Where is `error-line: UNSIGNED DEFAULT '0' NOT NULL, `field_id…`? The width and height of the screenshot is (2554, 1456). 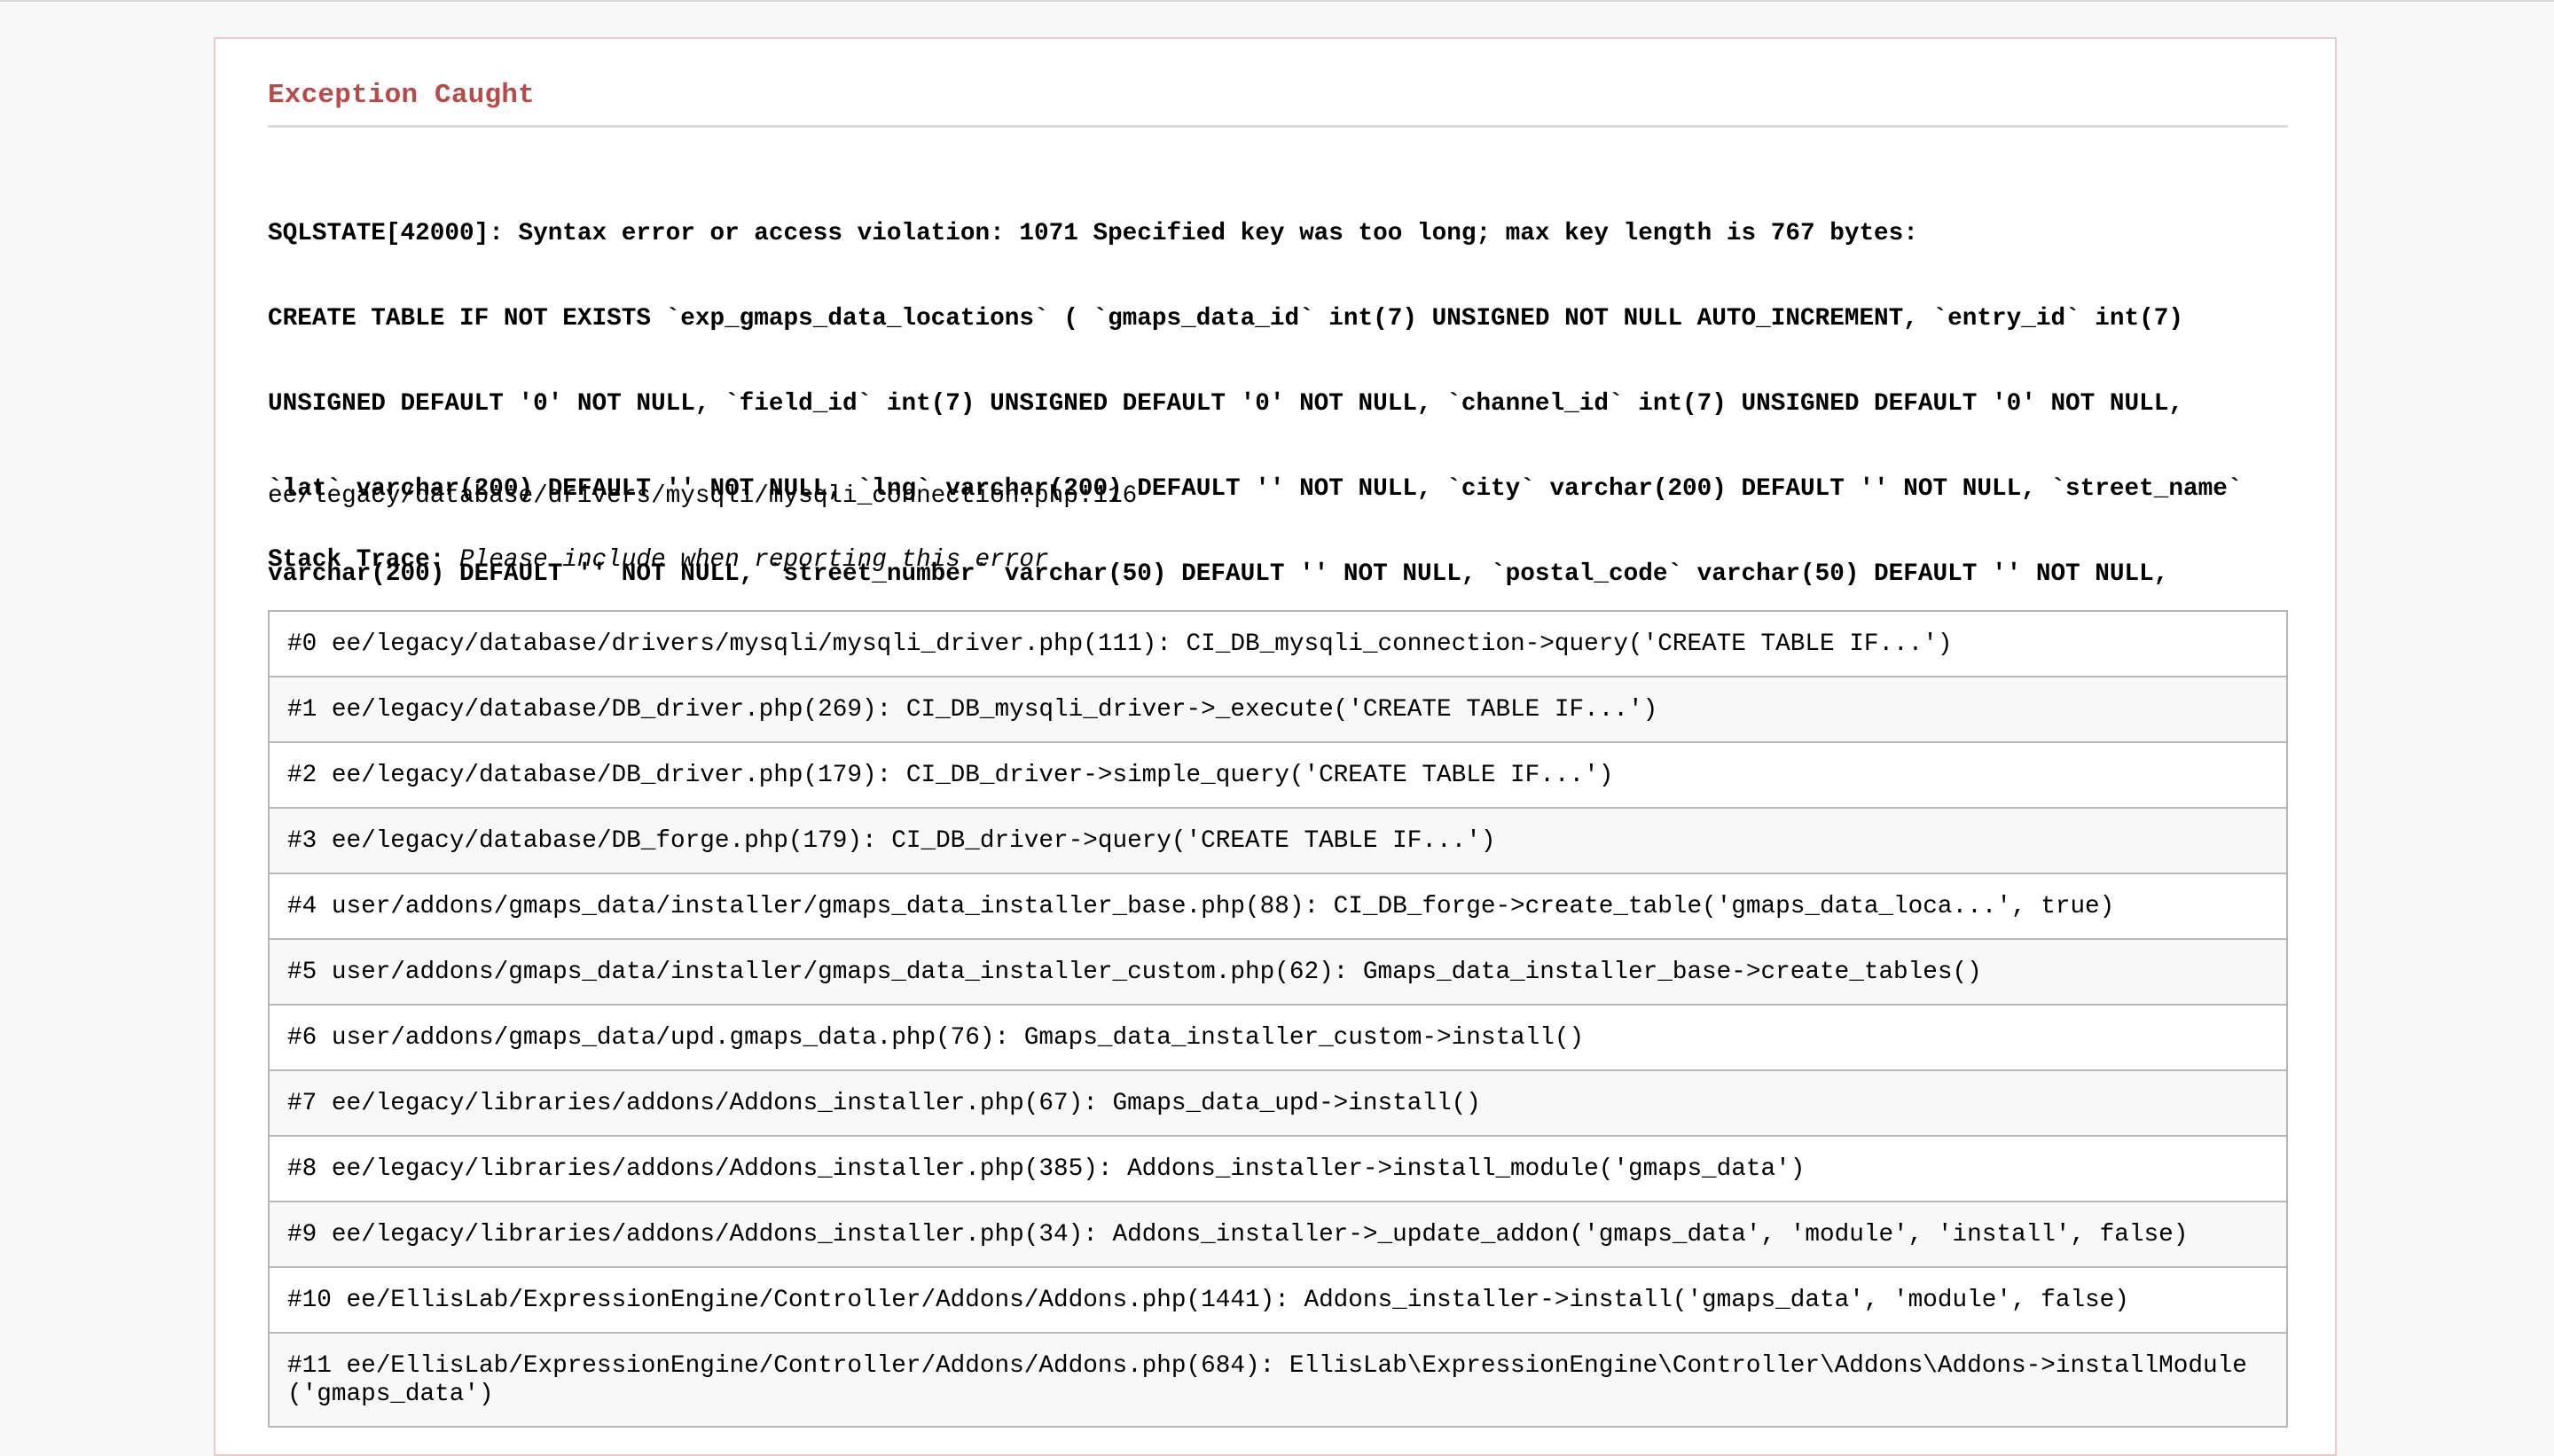 error-line: UNSIGNED DEFAULT '0' NOT NULL, `field_id… is located at coordinates (1225, 404).